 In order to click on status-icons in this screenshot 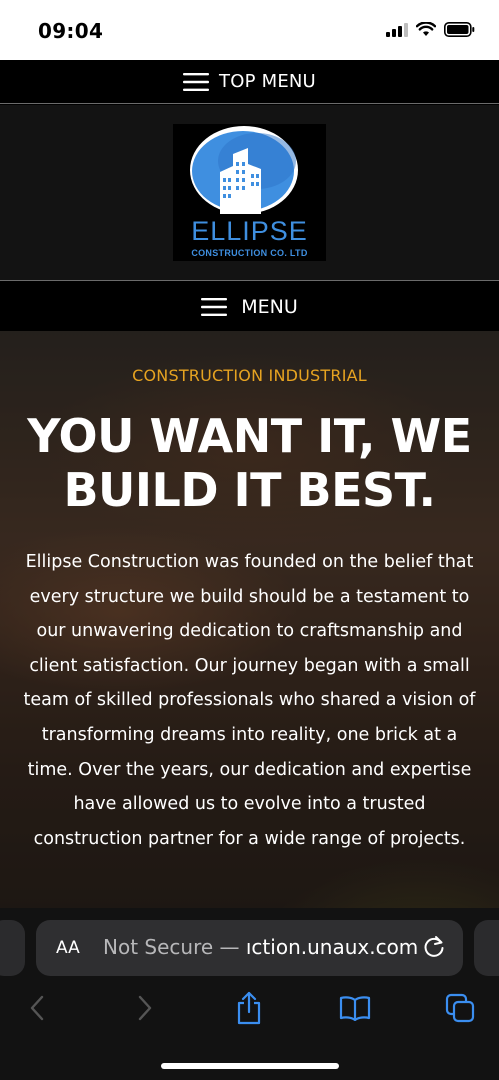, I will do `click(430, 29)`.